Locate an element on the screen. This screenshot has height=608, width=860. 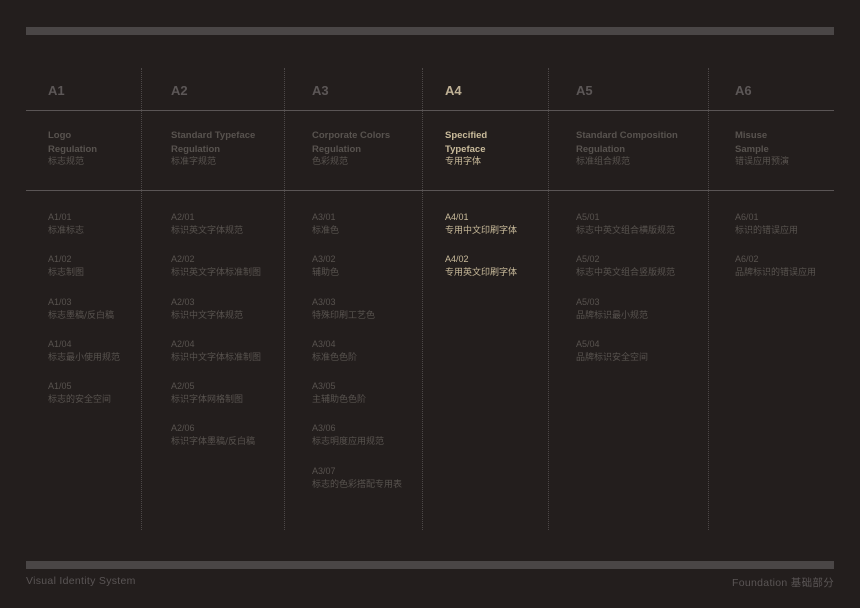
list-item: A5/01 标志中英文组合横版规范 is located at coordinates (625, 231).